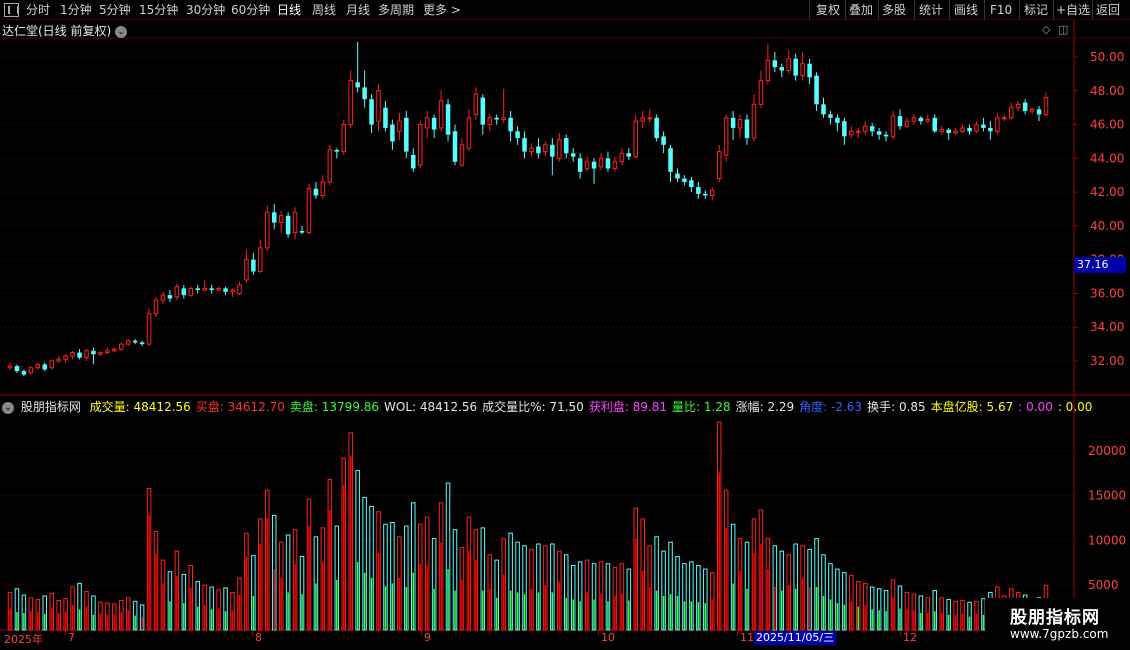 This screenshot has width=1130, height=650. I want to click on indicator-value-4: 成交量比%: 71.50, so click(533, 407).